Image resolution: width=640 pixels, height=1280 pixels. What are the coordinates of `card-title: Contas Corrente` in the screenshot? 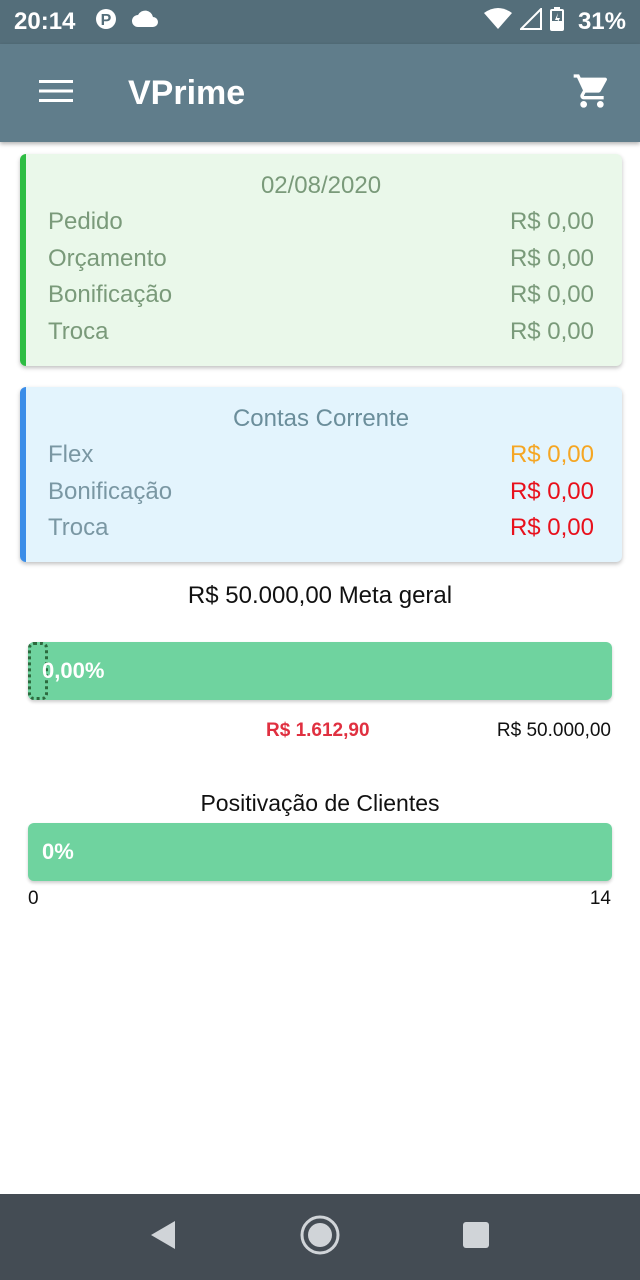 It's located at (321, 418).